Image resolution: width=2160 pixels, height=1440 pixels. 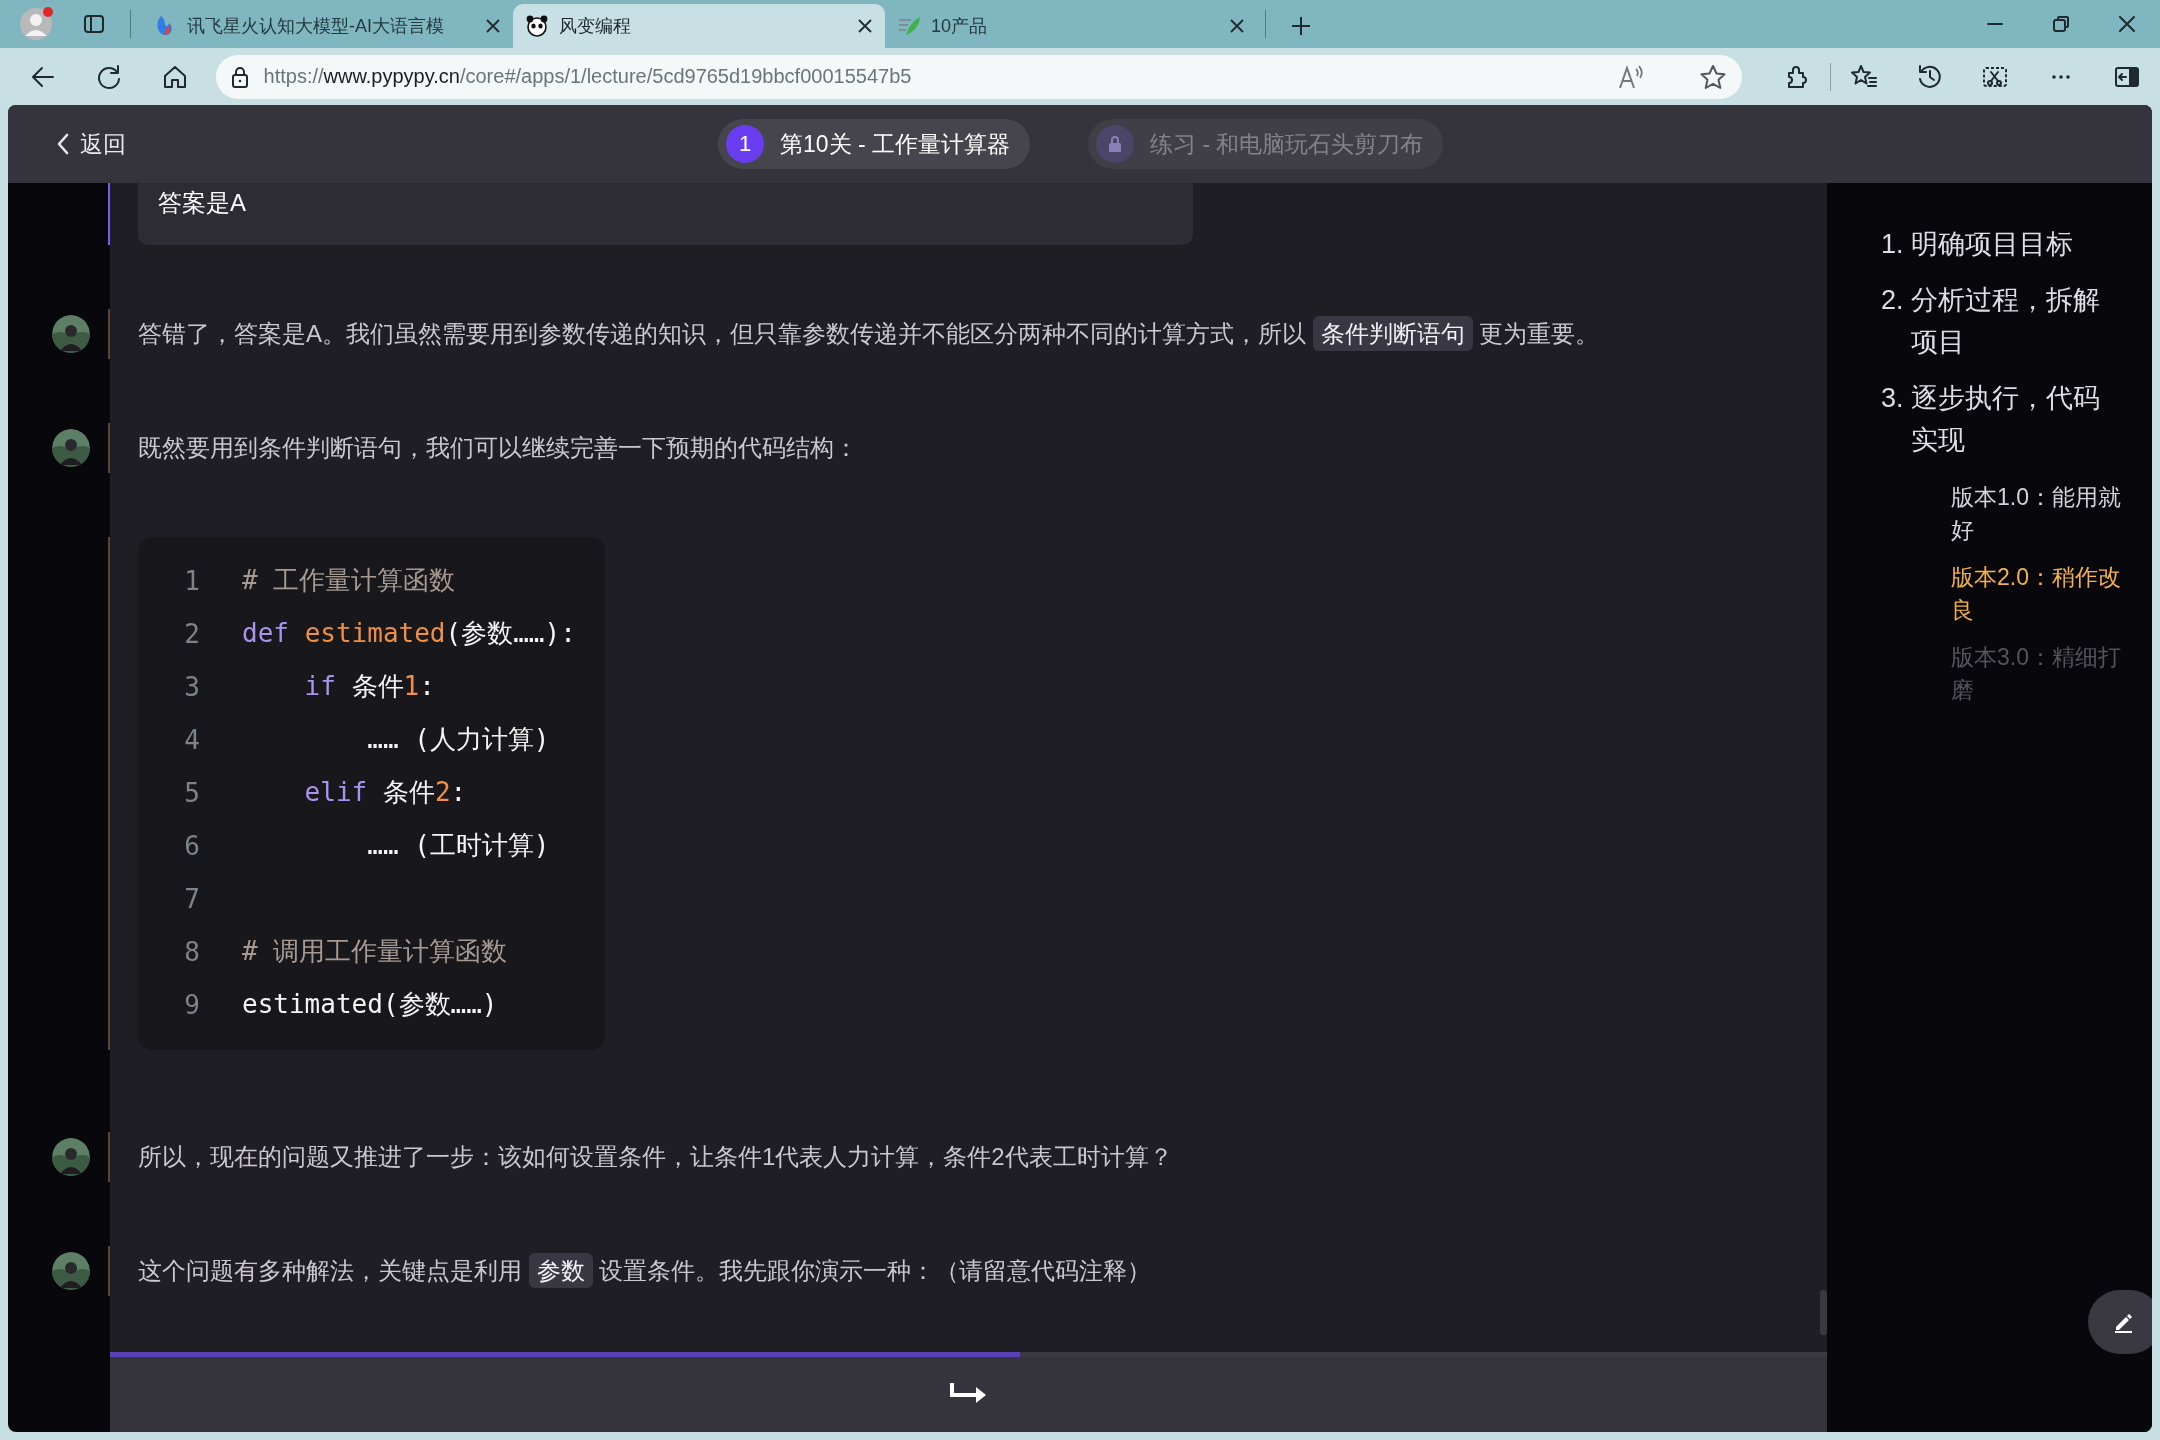 What do you see at coordinates (191, 633) in the screenshot?
I see `line-number: 2` at bounding box center [191, 633].